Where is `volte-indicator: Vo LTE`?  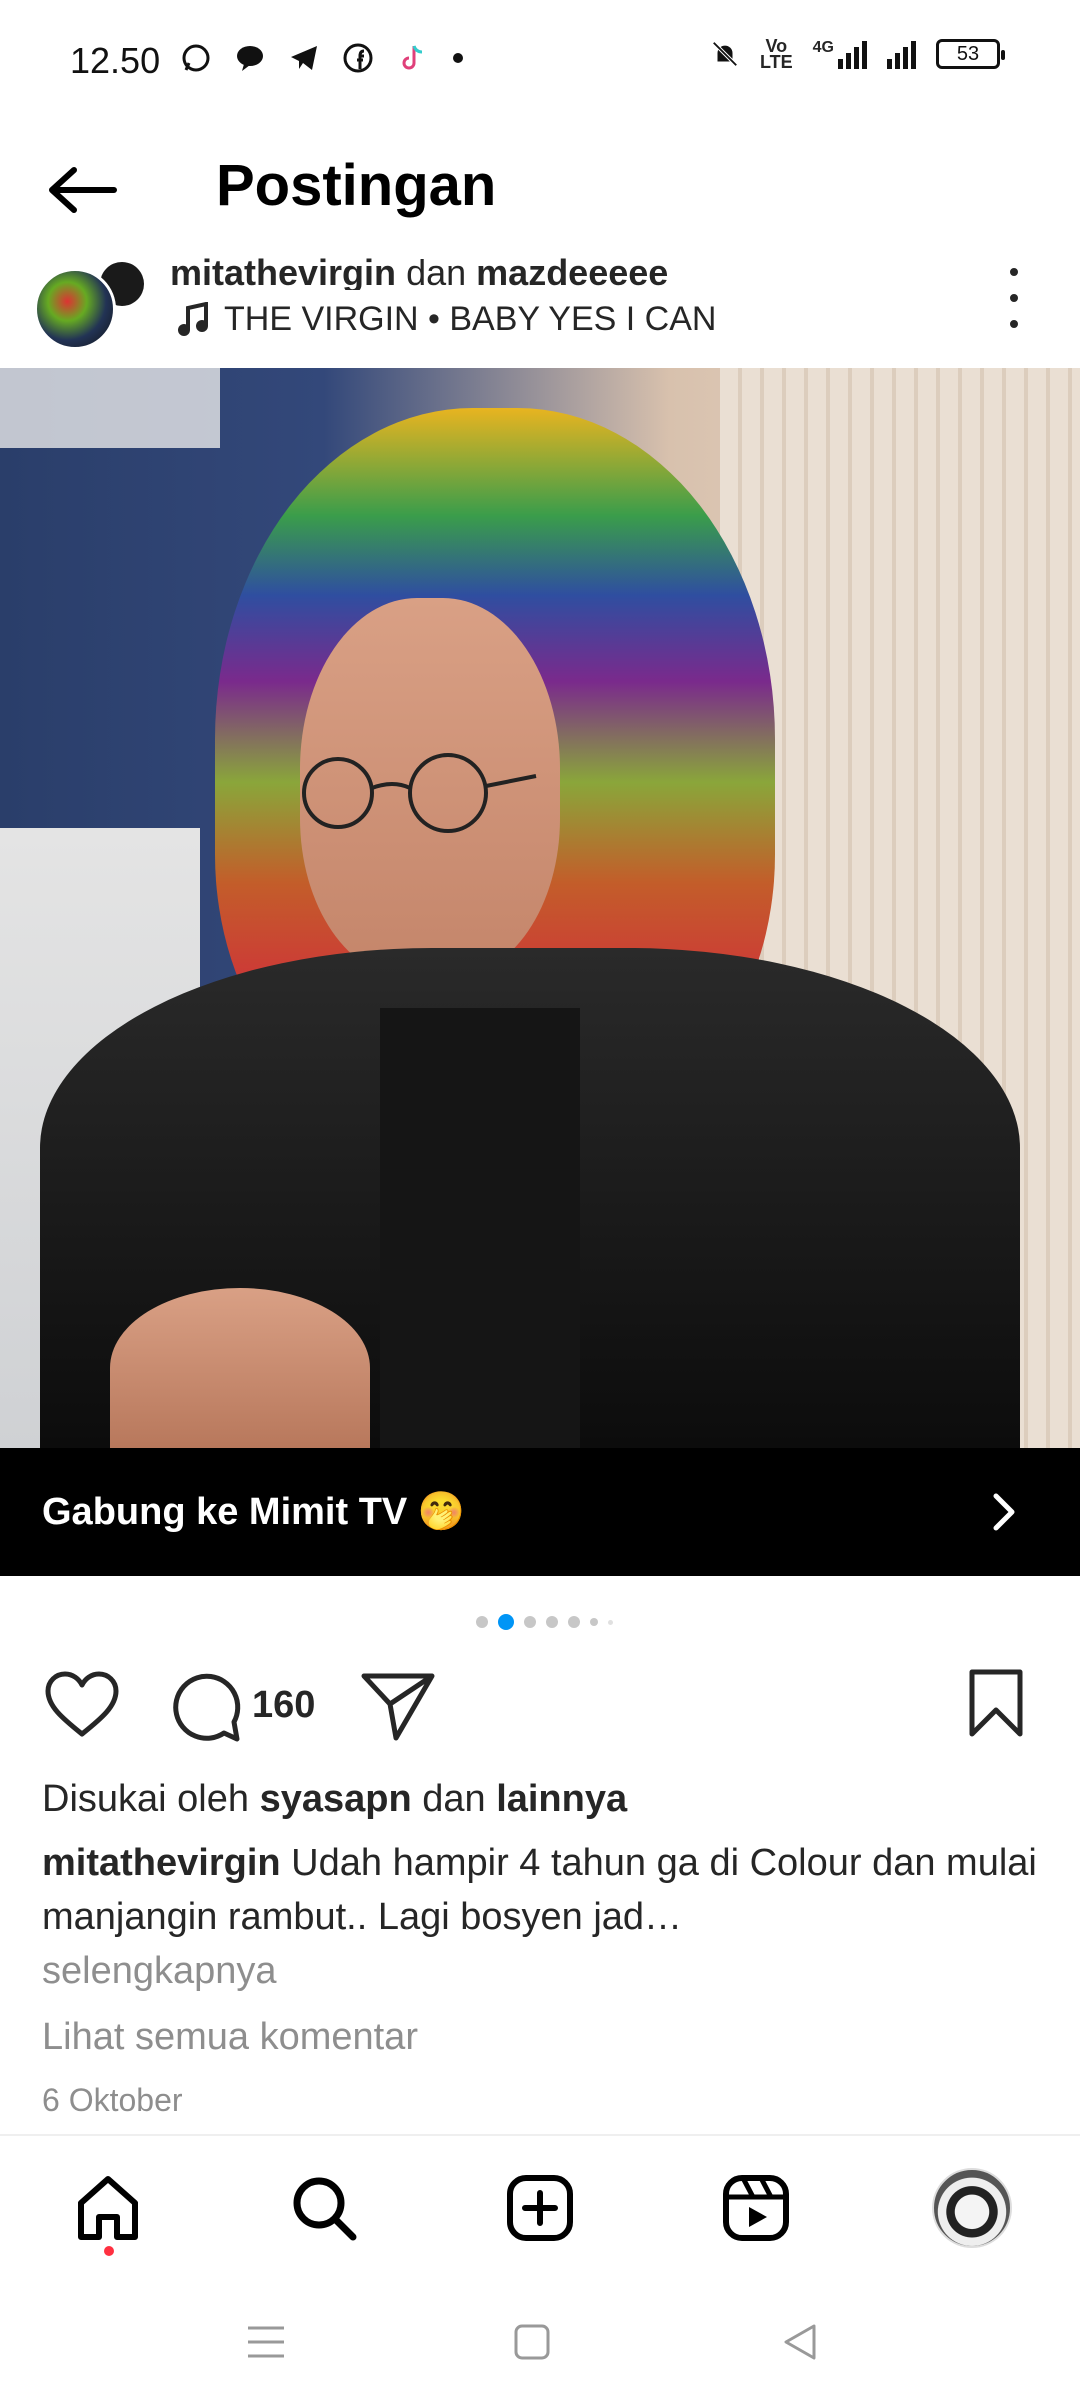 volte-indicator: Vo LTE is located at coordinates (776, 54).